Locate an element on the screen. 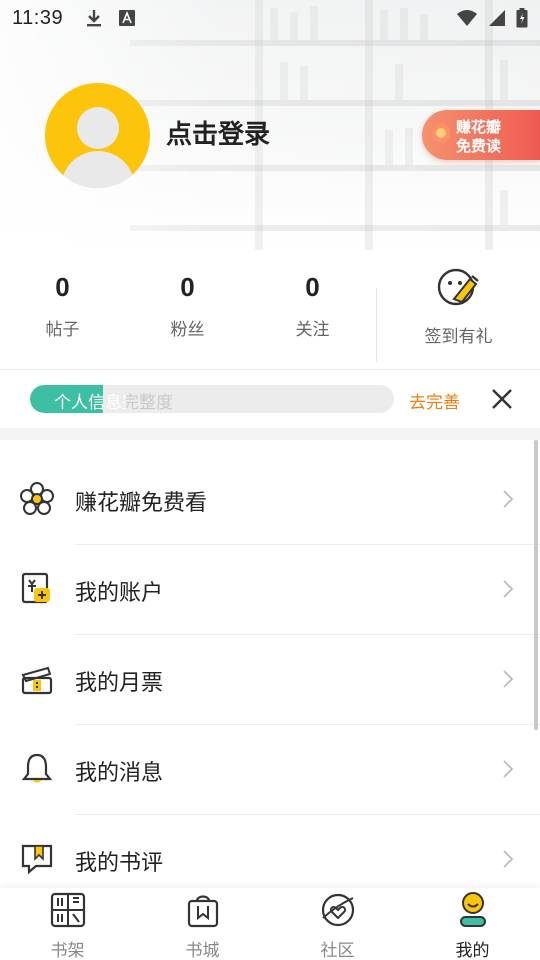 The height and width of the screenshot is (960, 540). review-icon is located at coordinates (37, 859).